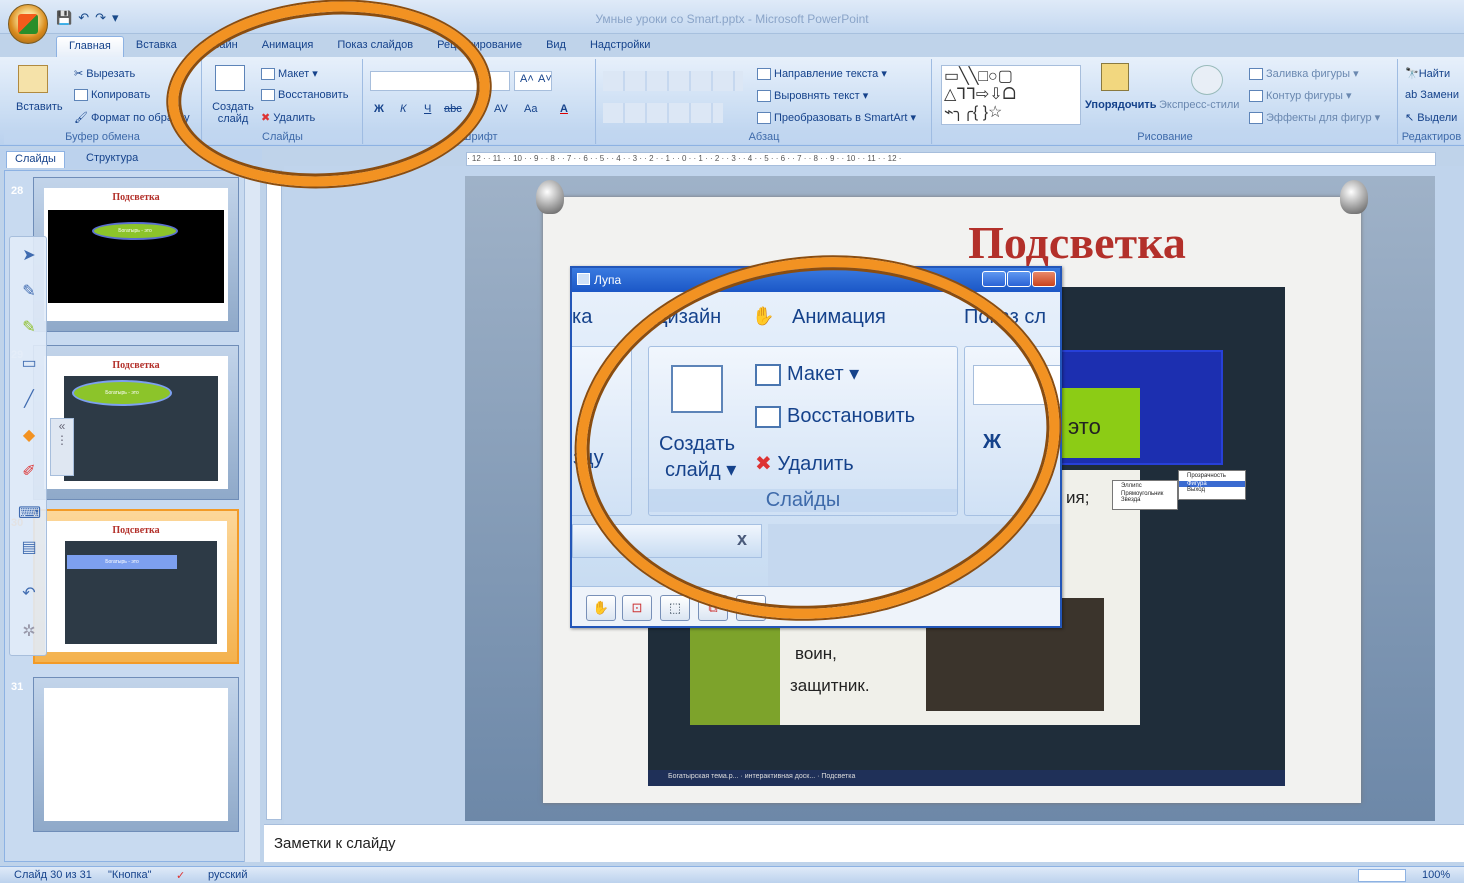 This screenshot has width=1464, height=883. Describe the element at coordinates (1206, 476) in the screenshot. I see `menu-item: Прозрачность` at that location.